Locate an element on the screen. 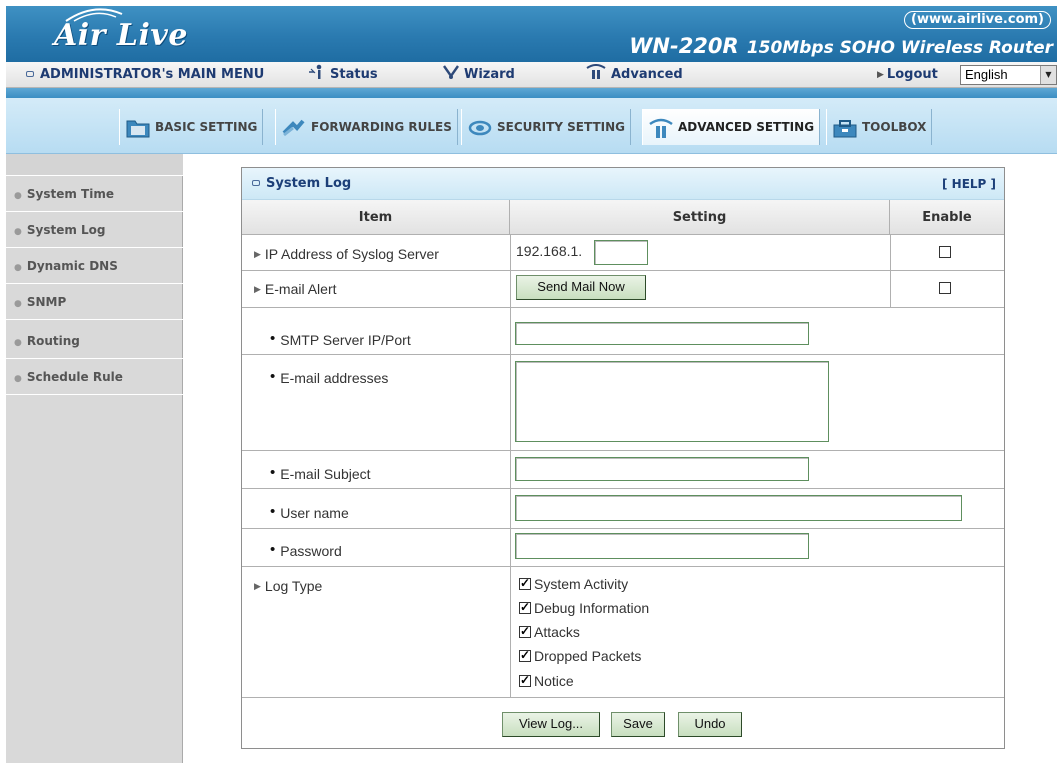 This screenshot has width=1057, height=763. log-type-debug-information: Debug Information is located at coordinates (584, 608).